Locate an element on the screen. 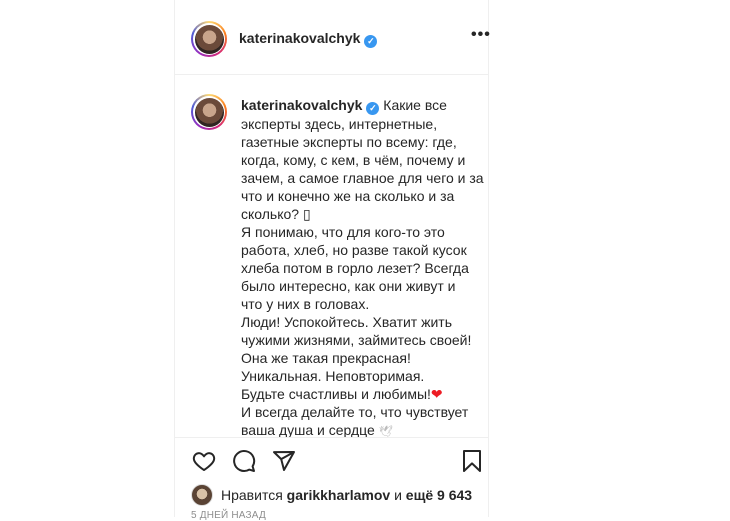  caption-author-photo is located at coordinates (209, 112).